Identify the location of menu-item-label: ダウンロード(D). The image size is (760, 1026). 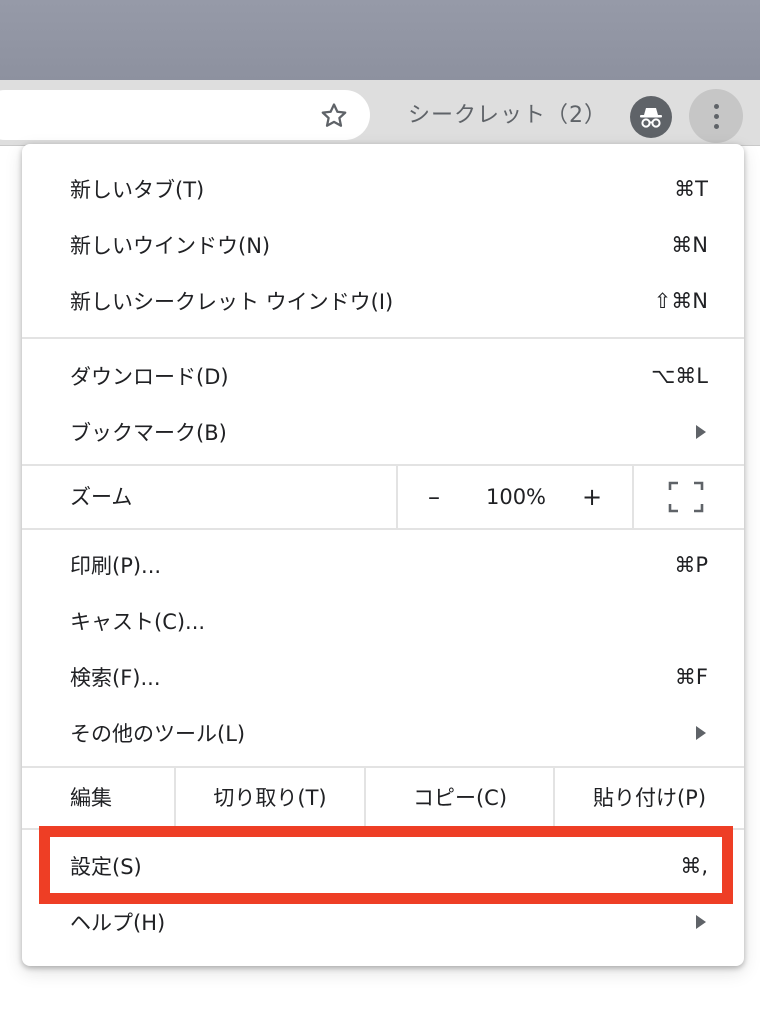
(149, 377).